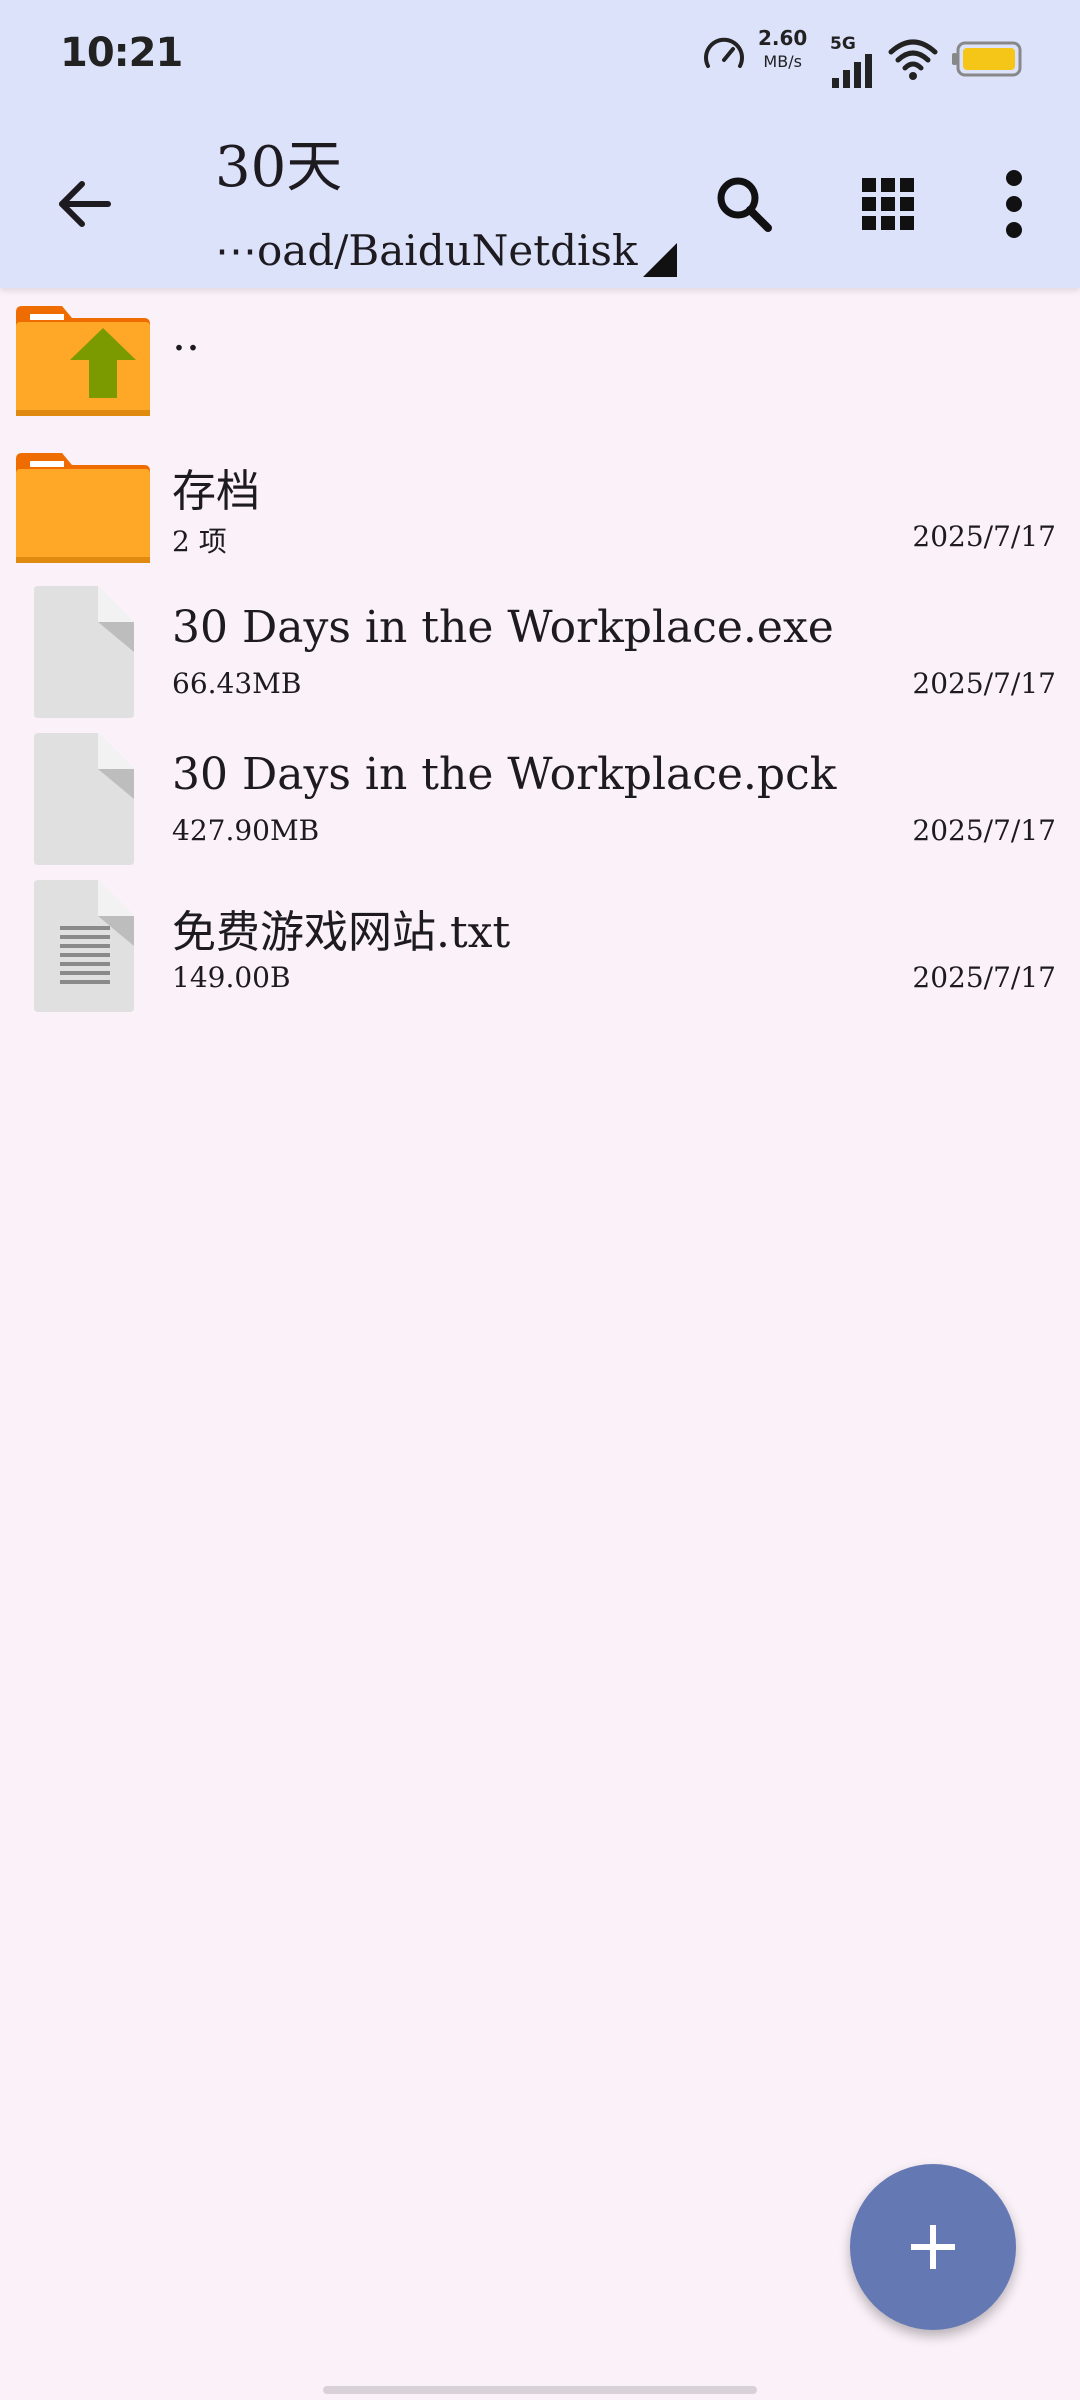  What do you see at coordinates (504, 774) in the screenshot?
I see `file-name: 30 Days in the Workplace.pck` at bounding box center [504, 774].